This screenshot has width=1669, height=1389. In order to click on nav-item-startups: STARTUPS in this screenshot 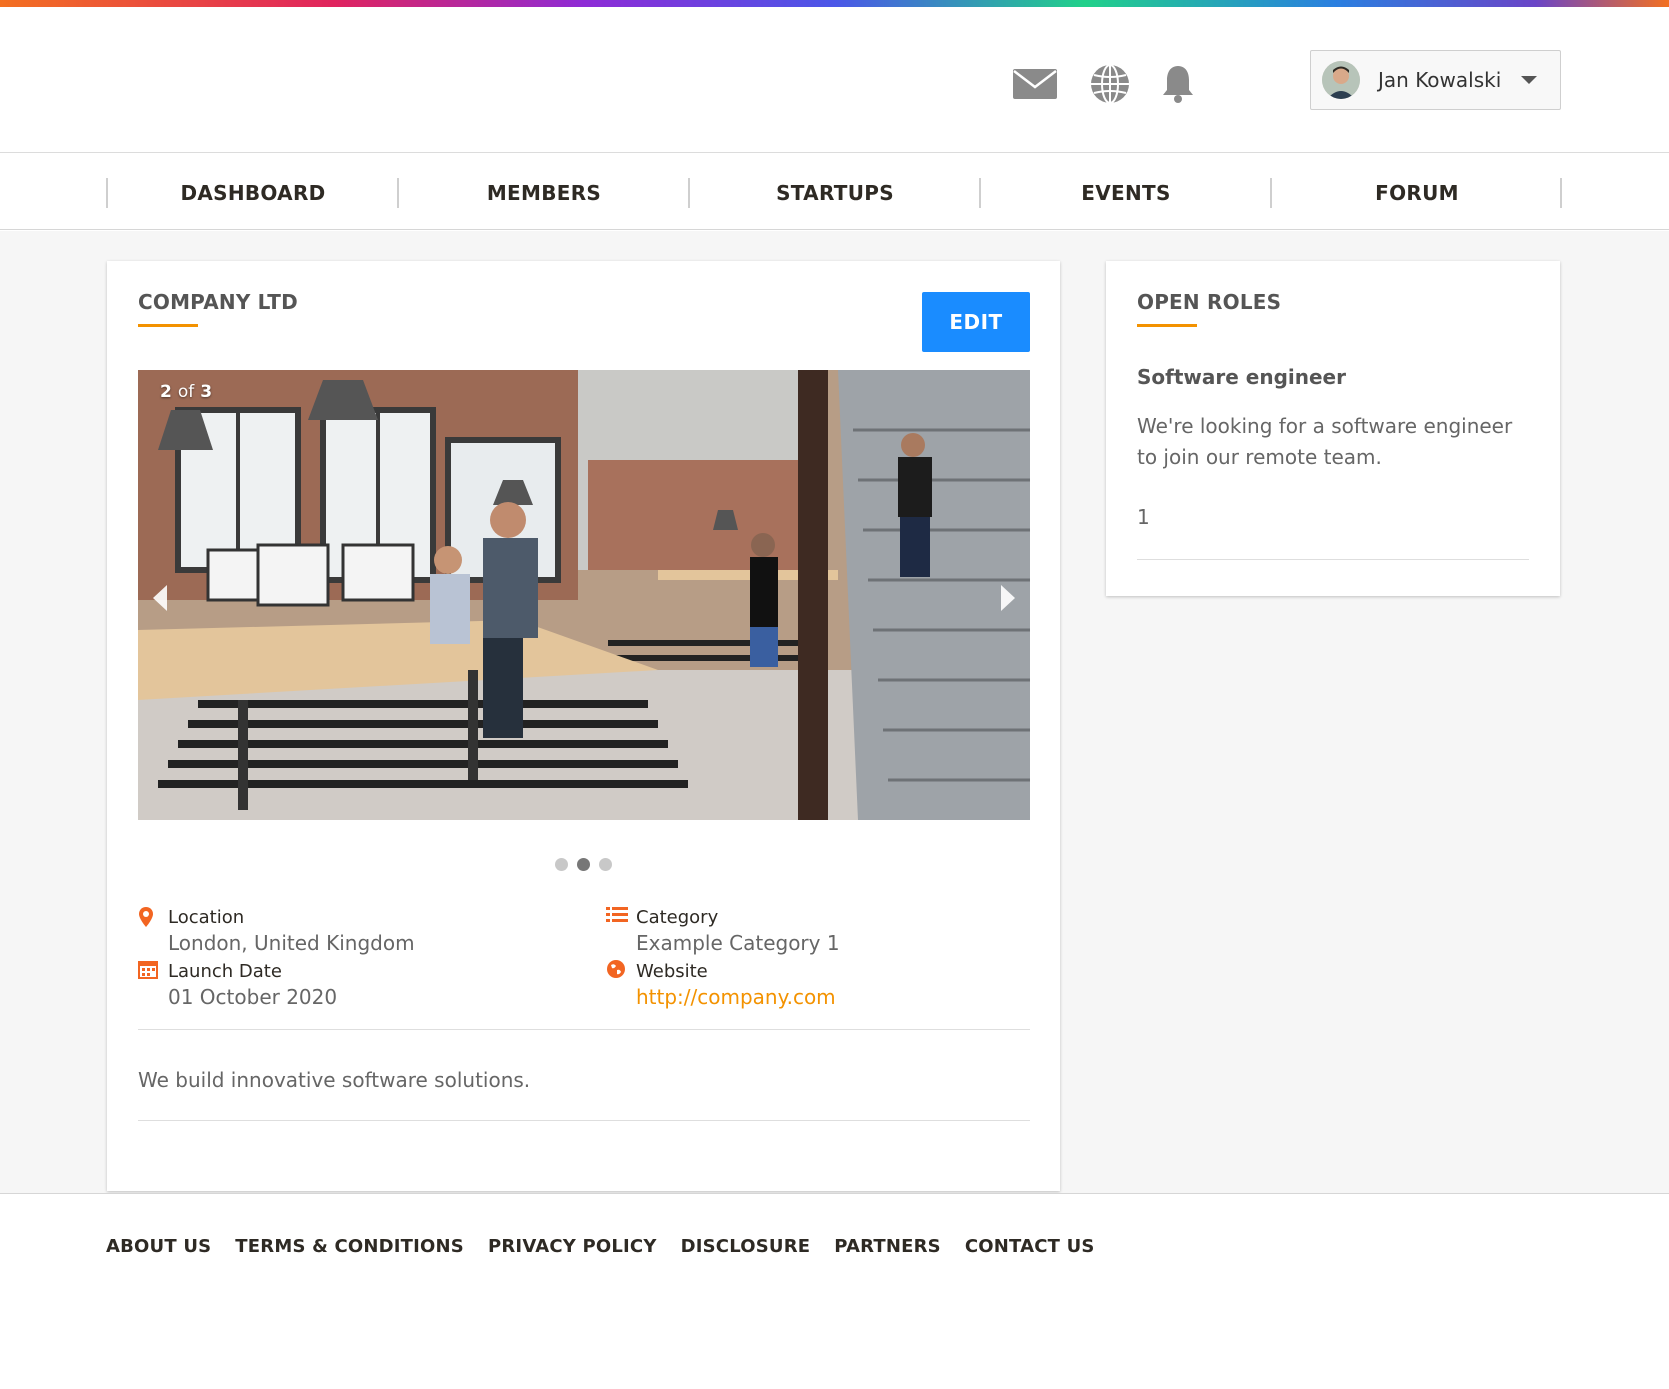, I will do `click(835, 193)`.